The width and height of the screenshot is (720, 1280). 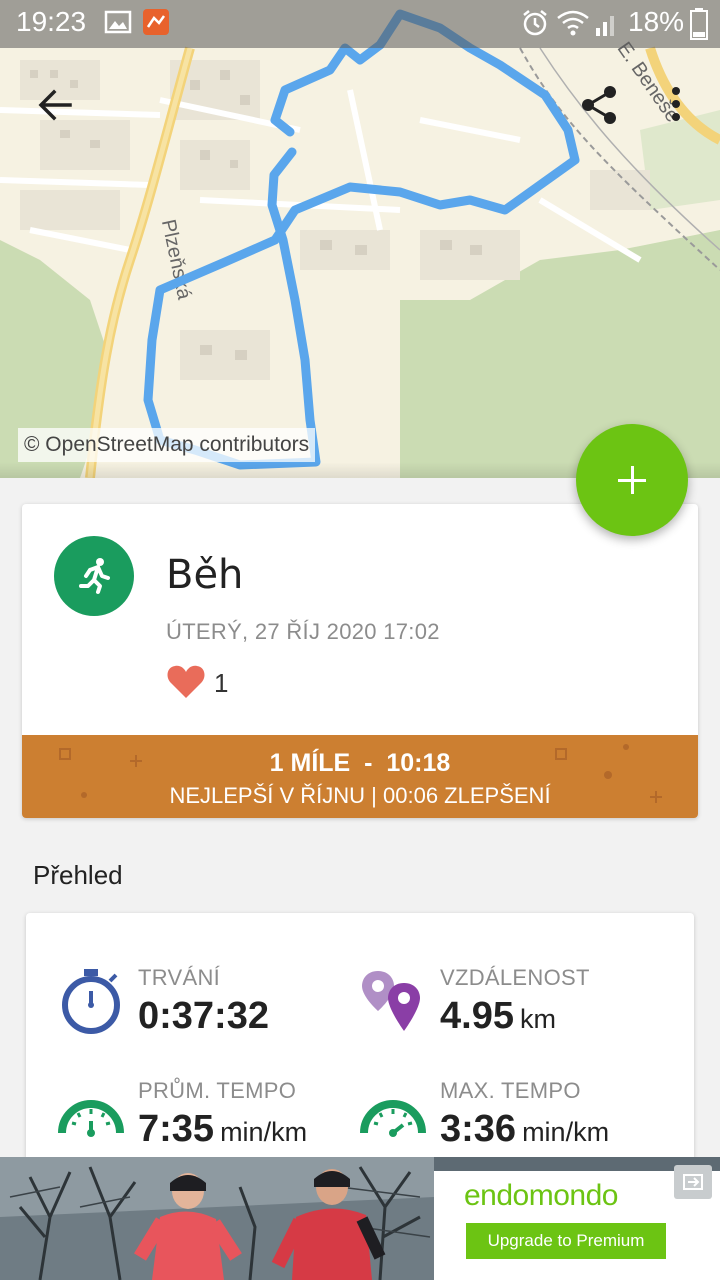 I want to click on stat-value: 3:36 min/km, so click(x=524, y=1129).